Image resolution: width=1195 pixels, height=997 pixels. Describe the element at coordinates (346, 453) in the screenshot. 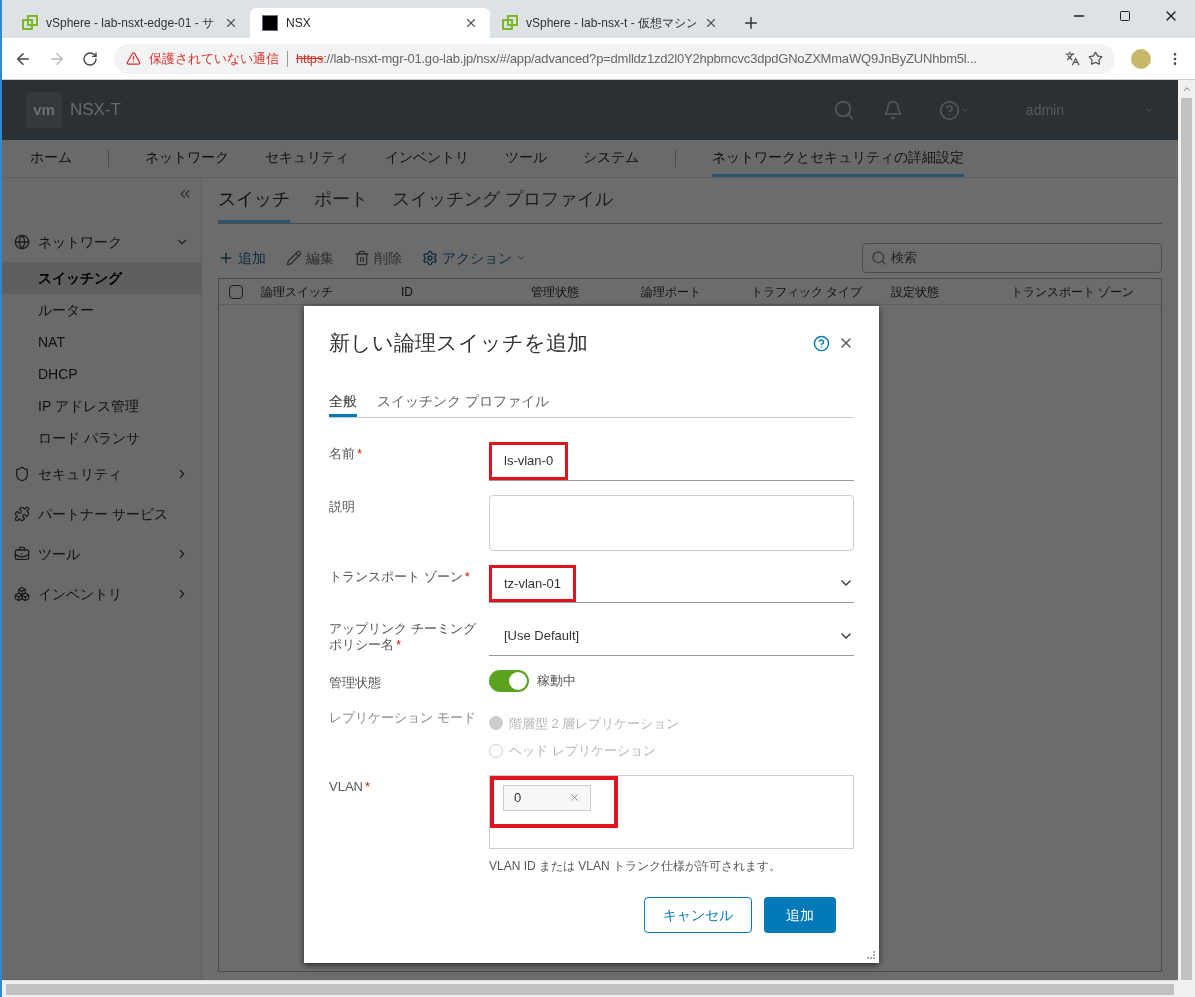

I see `field-label: 名前*` at that location.